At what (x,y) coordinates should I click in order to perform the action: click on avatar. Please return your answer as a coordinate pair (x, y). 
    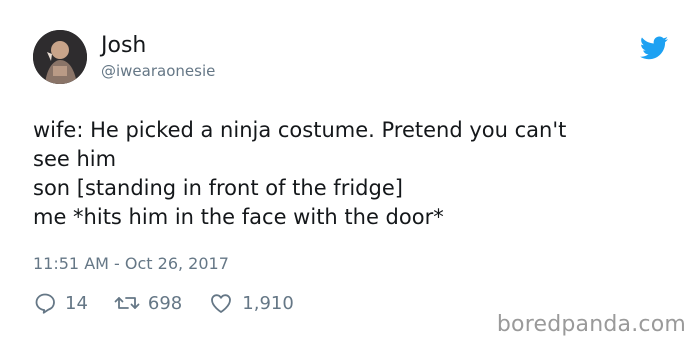
    Looking at the image, I should click on (60, 57).